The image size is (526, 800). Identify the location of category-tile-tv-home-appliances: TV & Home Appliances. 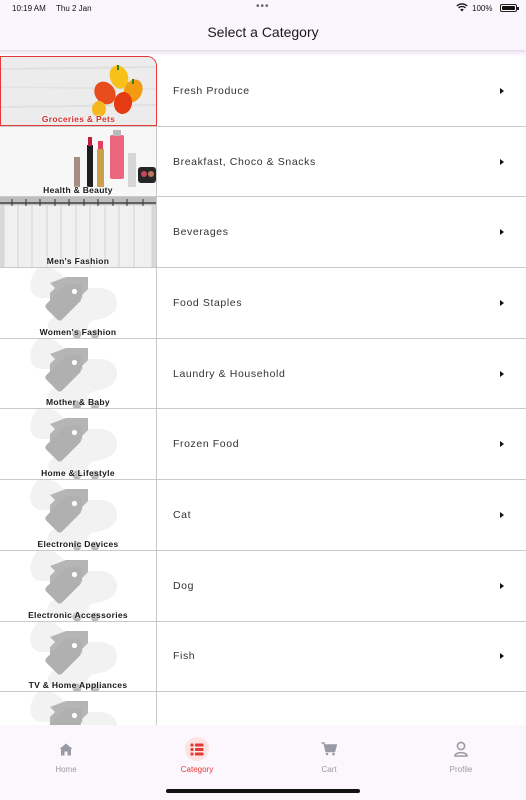
(78, 656).